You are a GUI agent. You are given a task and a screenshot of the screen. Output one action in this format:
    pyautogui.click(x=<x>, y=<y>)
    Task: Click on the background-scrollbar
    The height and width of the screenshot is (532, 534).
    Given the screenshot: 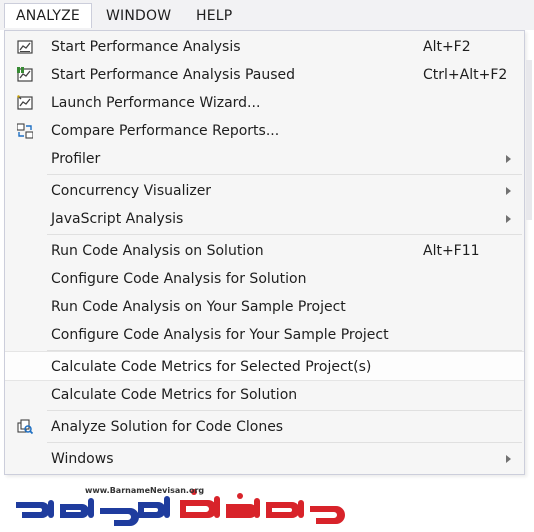 What is the action you would take?
    pyautogui.click(x=529, y=140)
    